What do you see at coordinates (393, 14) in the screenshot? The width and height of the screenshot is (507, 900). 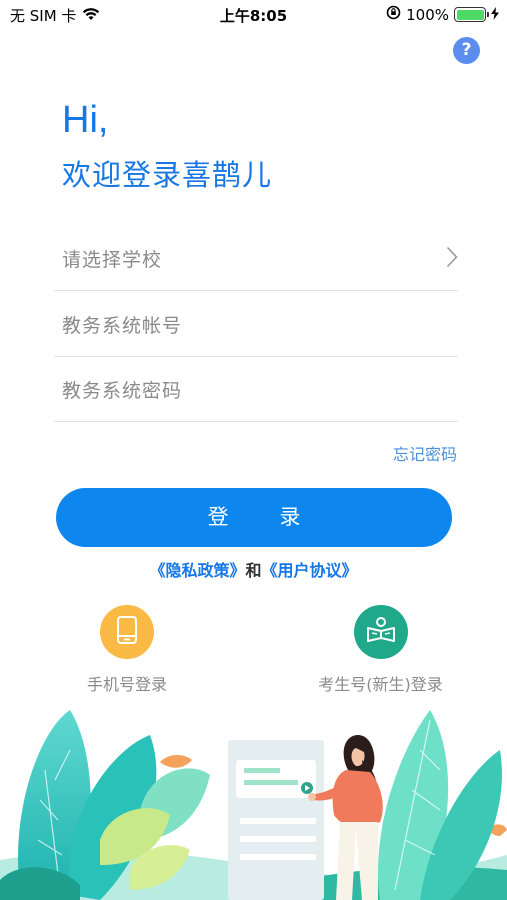 I see `orientation-lock-icon` at bounding box center [393, 14].